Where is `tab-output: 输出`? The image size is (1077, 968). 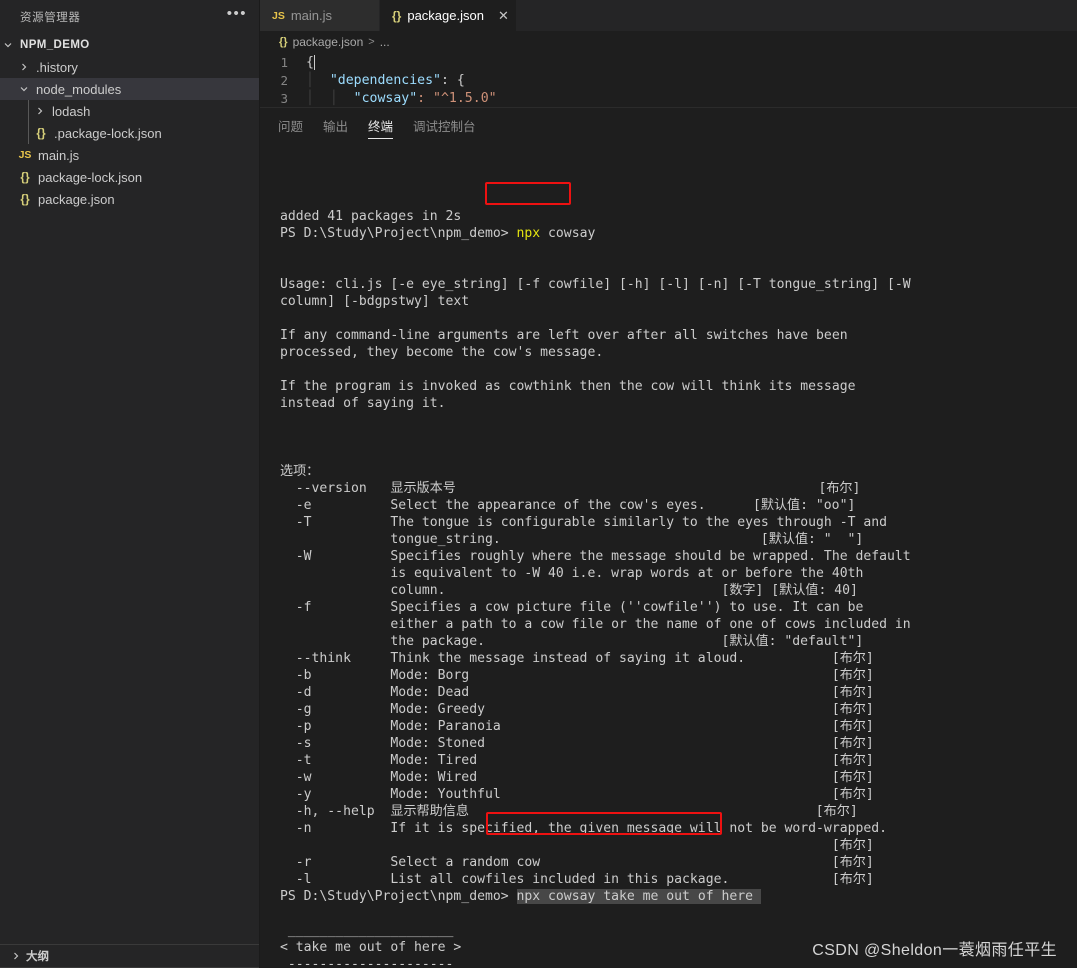
tab-output: 输出 is located at coordinates (335, 125).